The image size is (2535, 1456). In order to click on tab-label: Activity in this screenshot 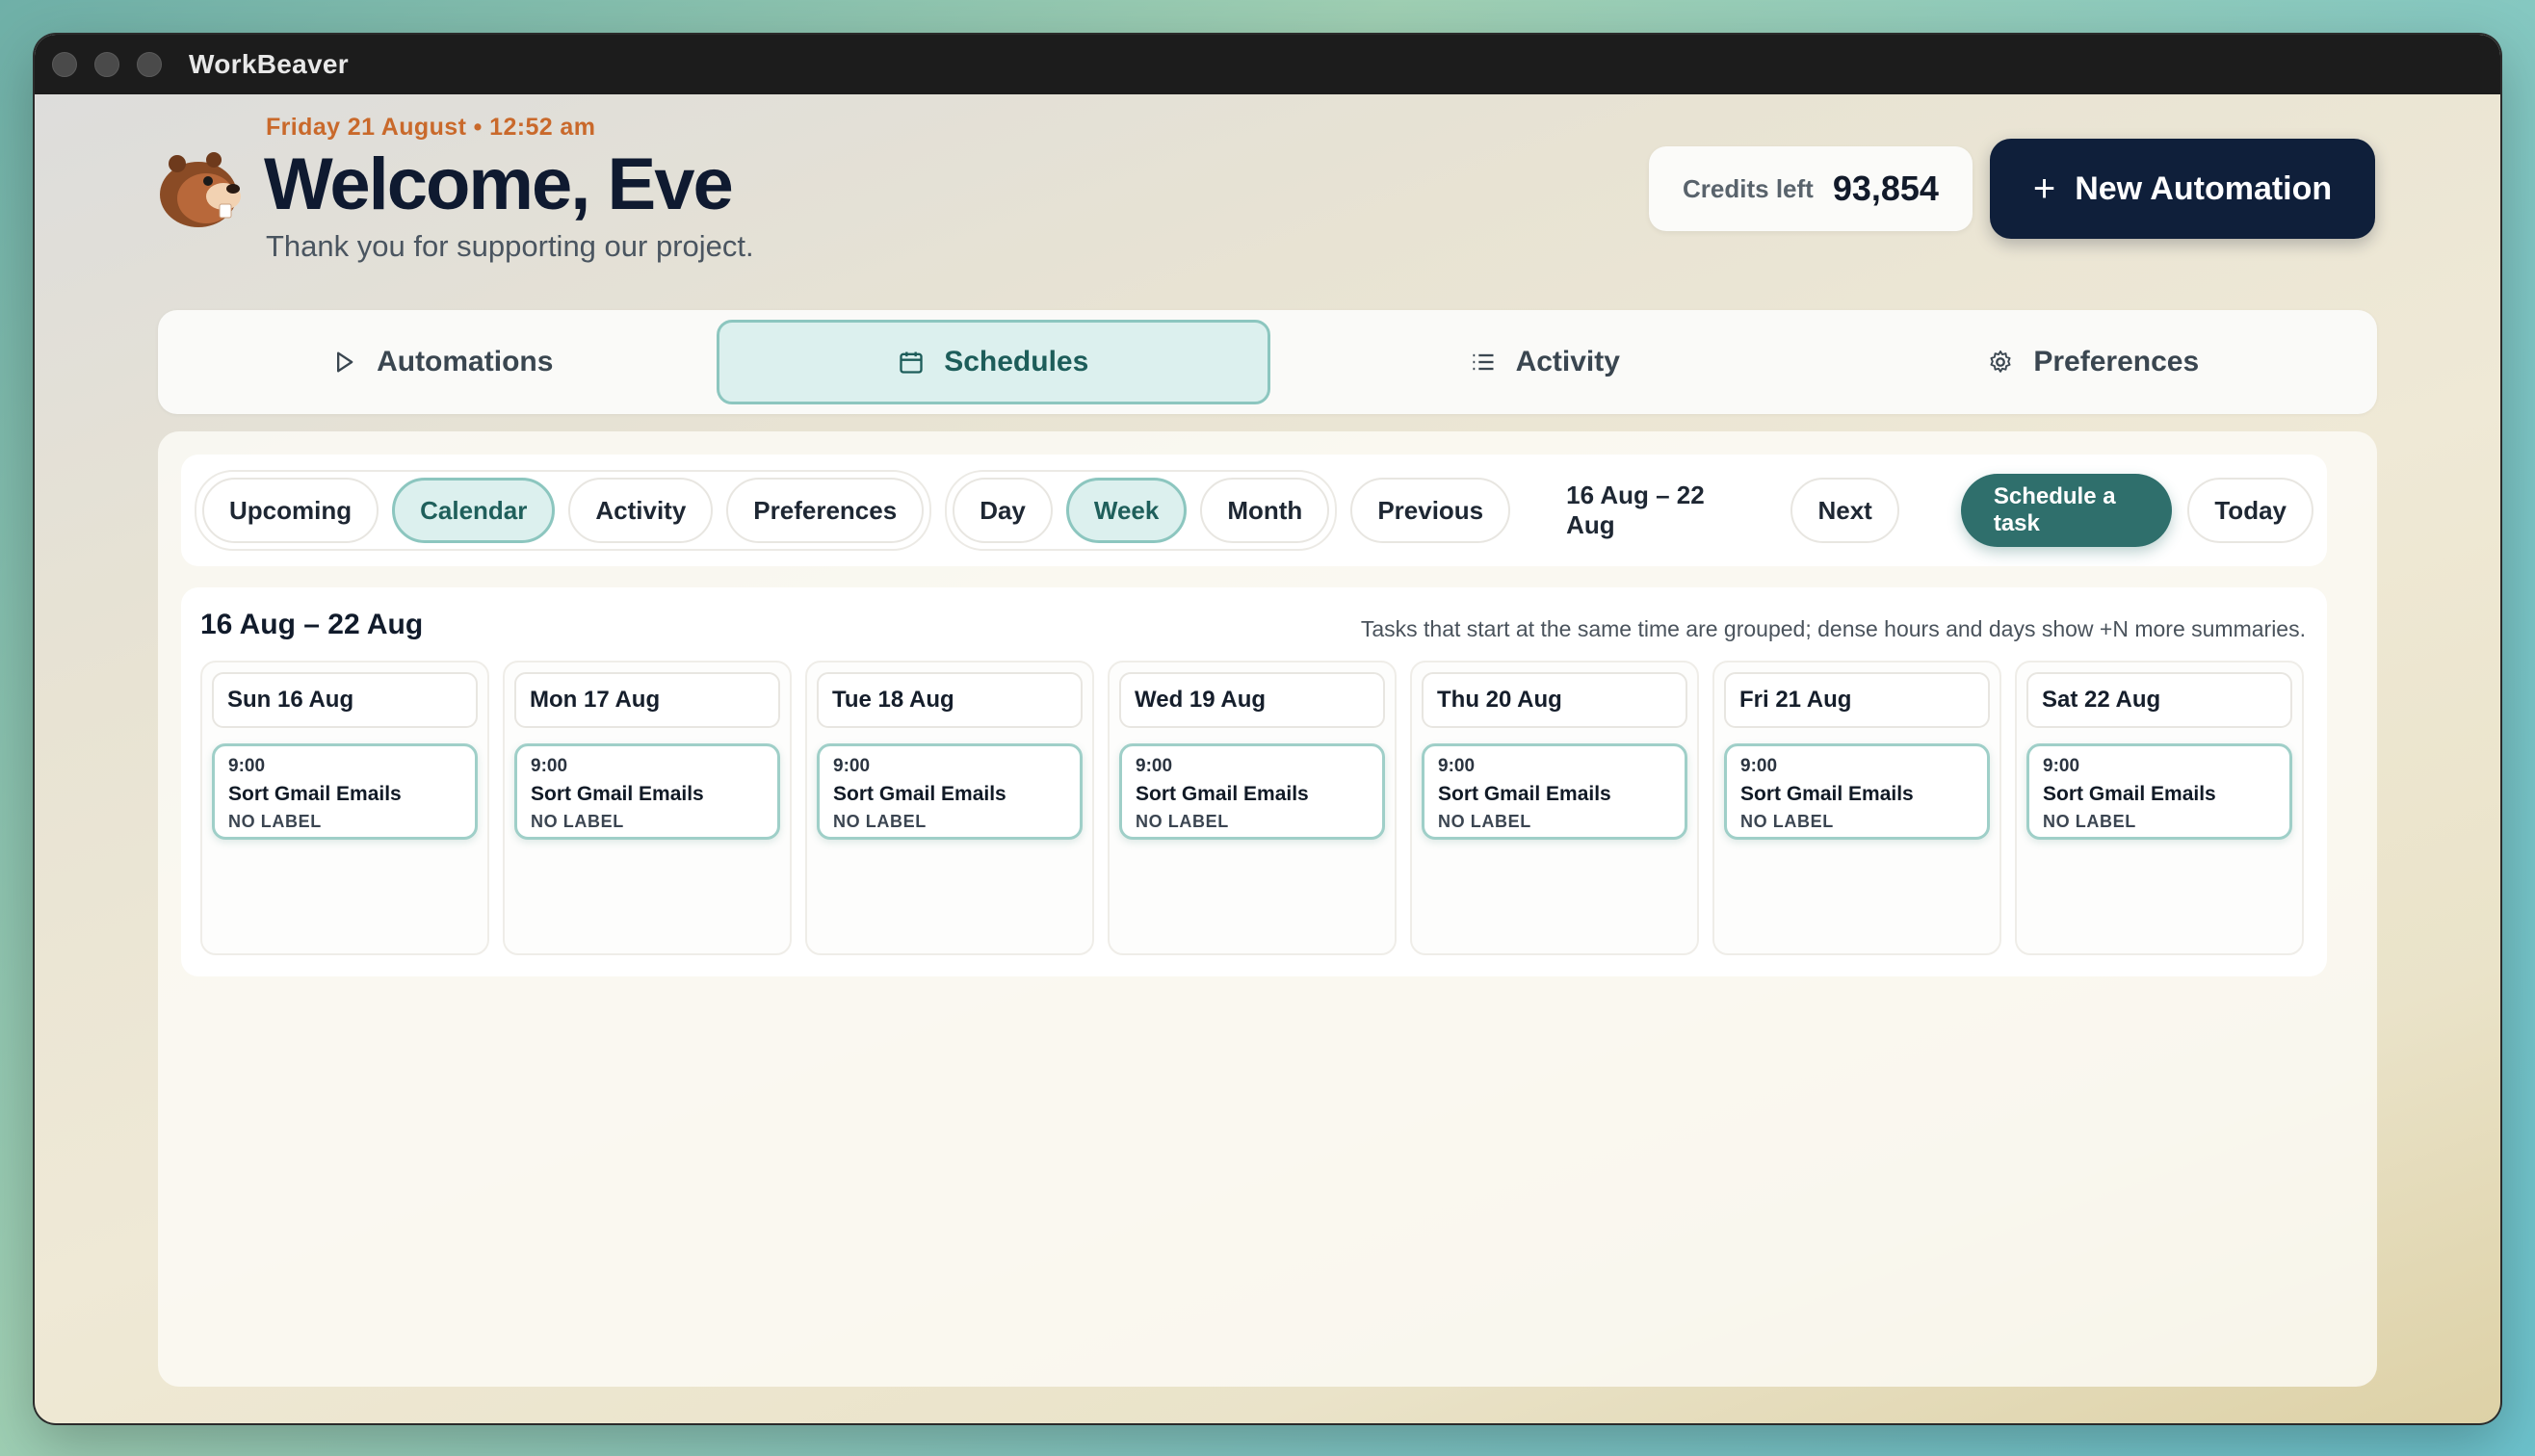, I will do `click(1567, 361)`.